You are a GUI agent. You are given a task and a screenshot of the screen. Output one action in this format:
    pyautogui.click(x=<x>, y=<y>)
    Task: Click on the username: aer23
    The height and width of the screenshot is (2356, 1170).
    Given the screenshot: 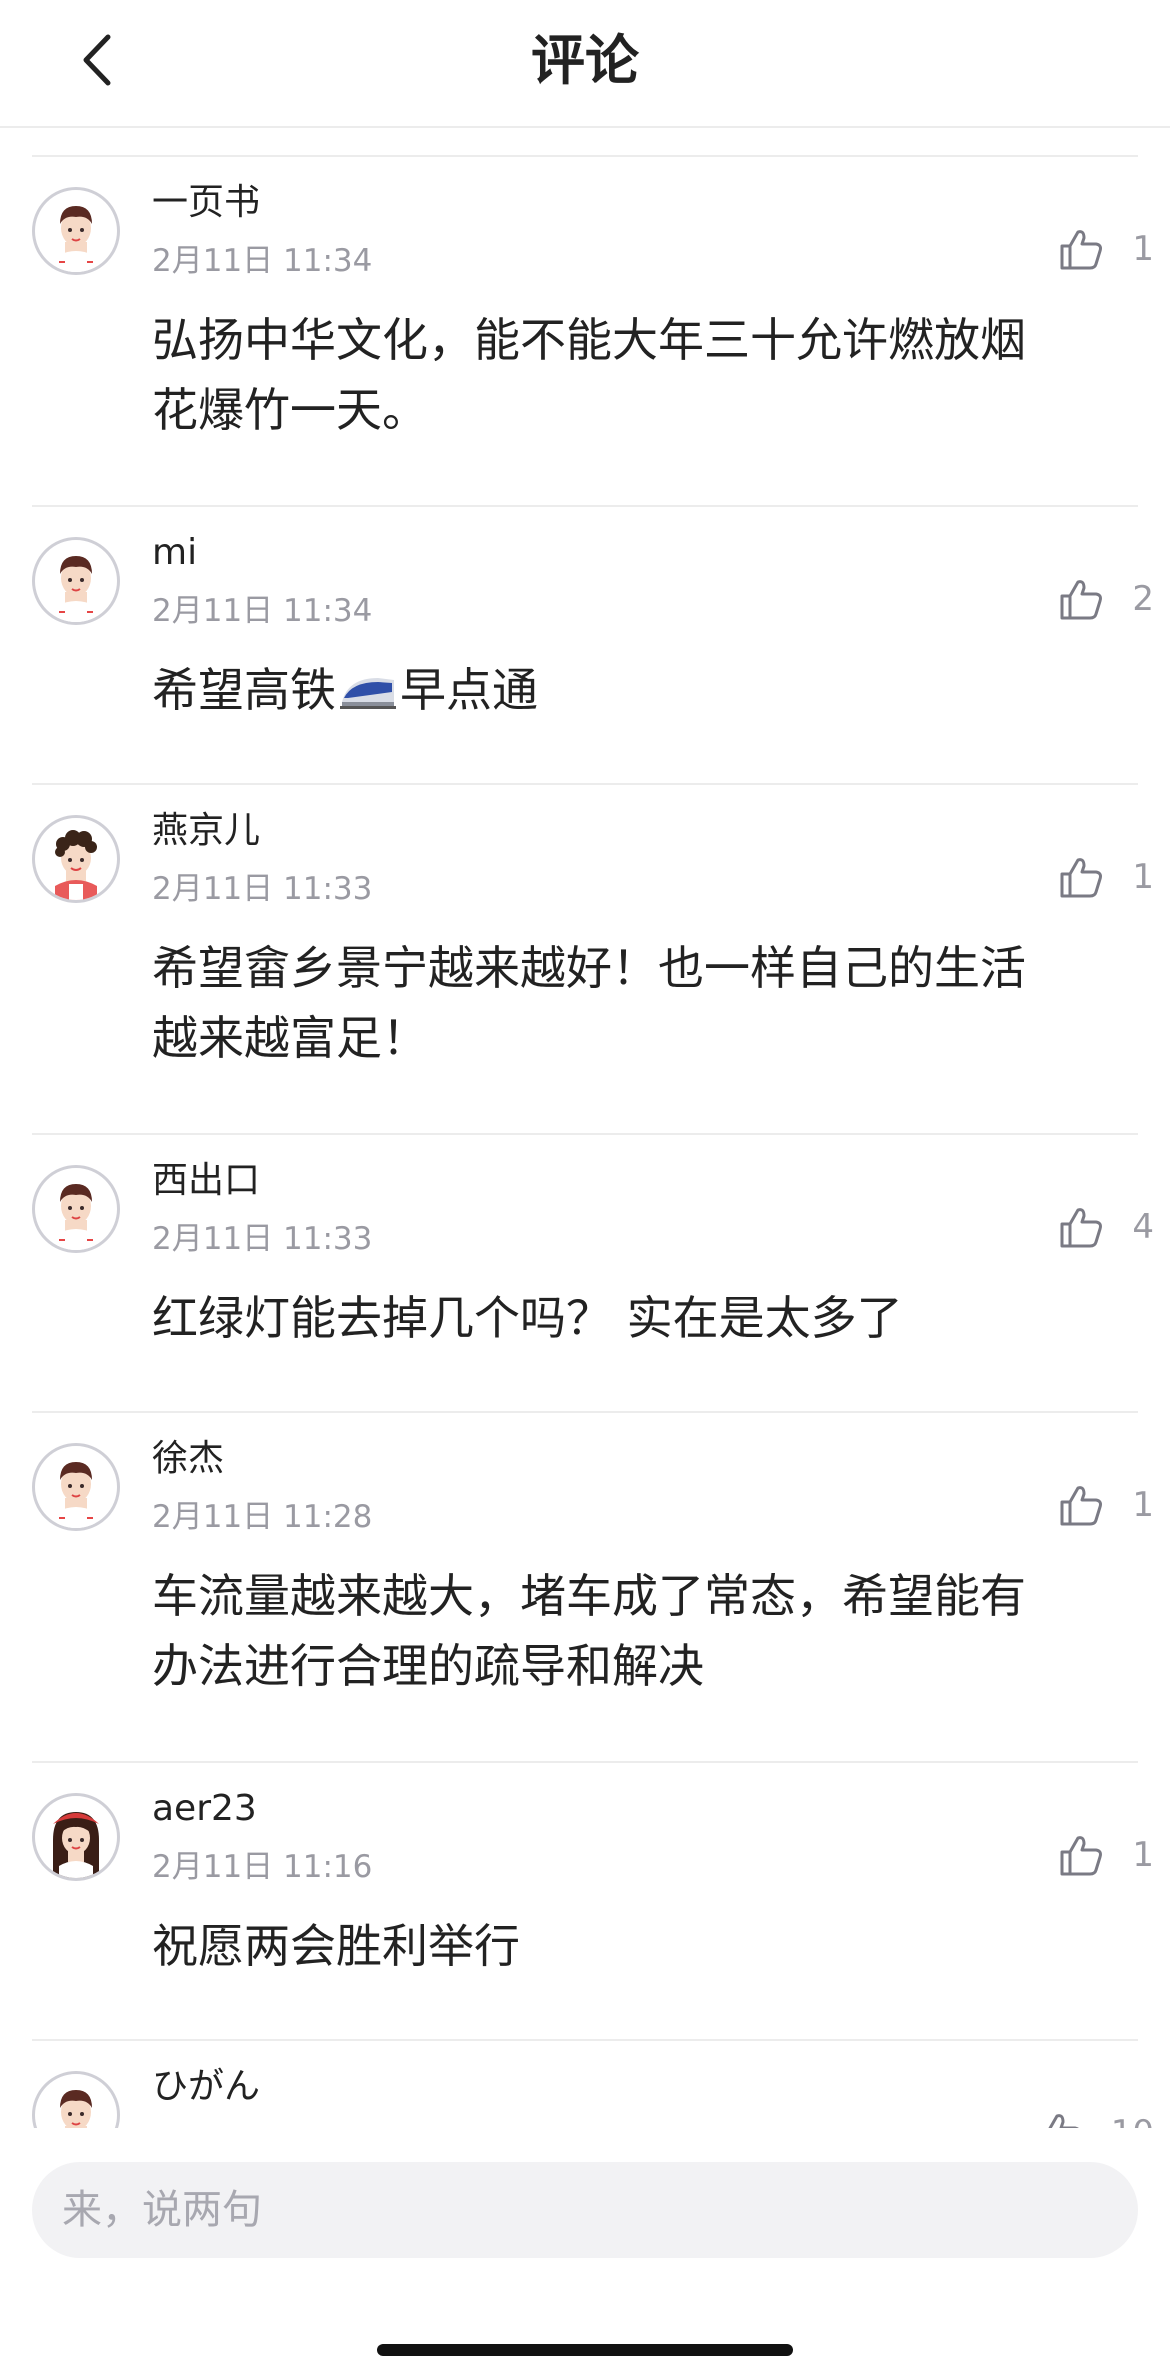 What is the action you would take?
    pyautogui.click(x=204, y=1809)
    